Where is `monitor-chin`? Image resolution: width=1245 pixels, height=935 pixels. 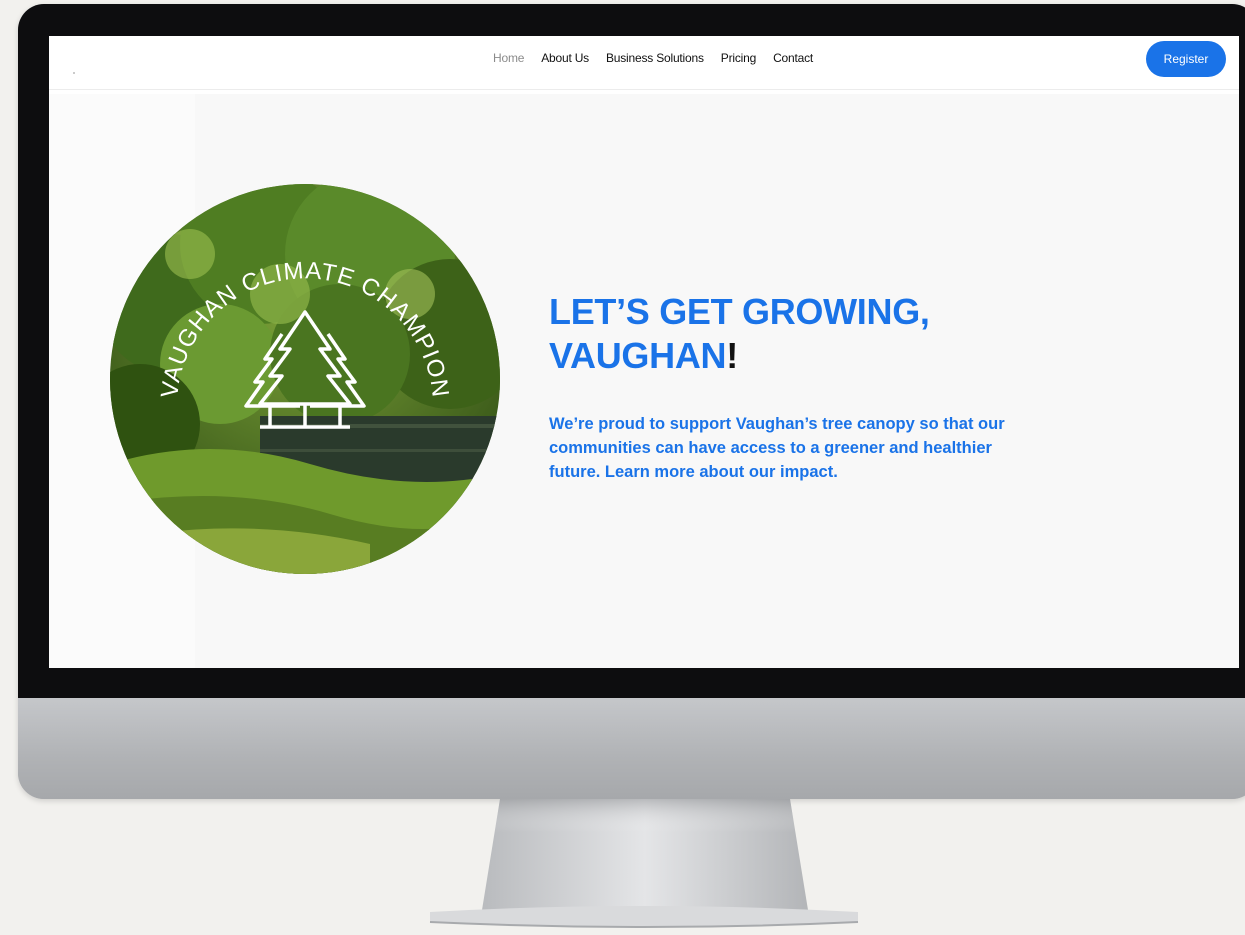
monitor-chin is located at coordinates (631, 748).